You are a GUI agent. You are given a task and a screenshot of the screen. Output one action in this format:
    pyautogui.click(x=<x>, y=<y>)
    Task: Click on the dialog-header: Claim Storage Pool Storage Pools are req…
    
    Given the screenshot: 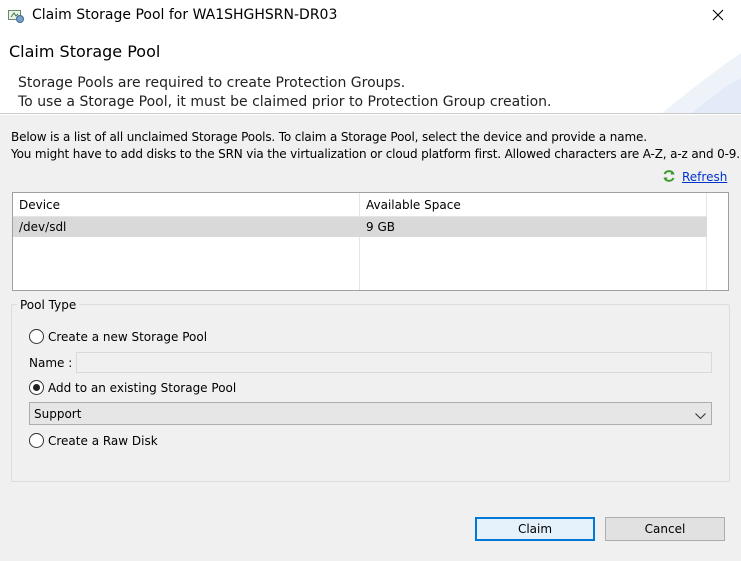 What is the action you would take?
    pyautogui.click(x=370, y=73)
    